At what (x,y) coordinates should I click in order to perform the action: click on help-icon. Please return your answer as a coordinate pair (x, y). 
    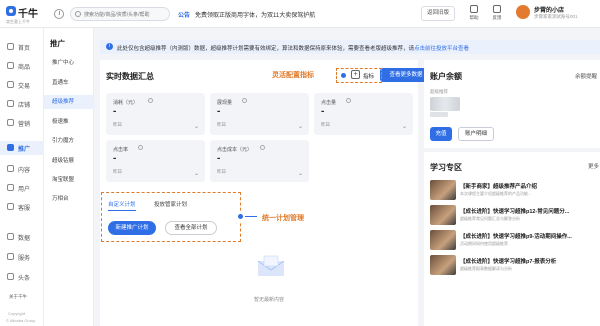
    Looking at the image, I should click on (474, 9).